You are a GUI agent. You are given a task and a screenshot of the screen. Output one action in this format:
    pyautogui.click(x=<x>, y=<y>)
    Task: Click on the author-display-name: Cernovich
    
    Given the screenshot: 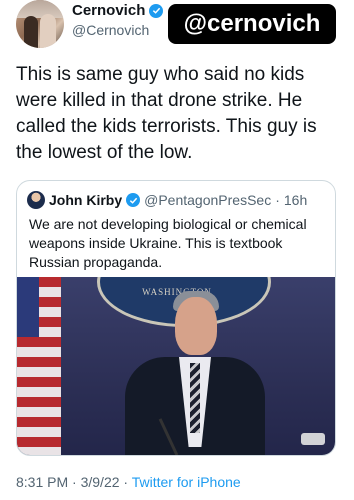 What is the action you would take?
    pyautogui.click(x=108, y=10)
    